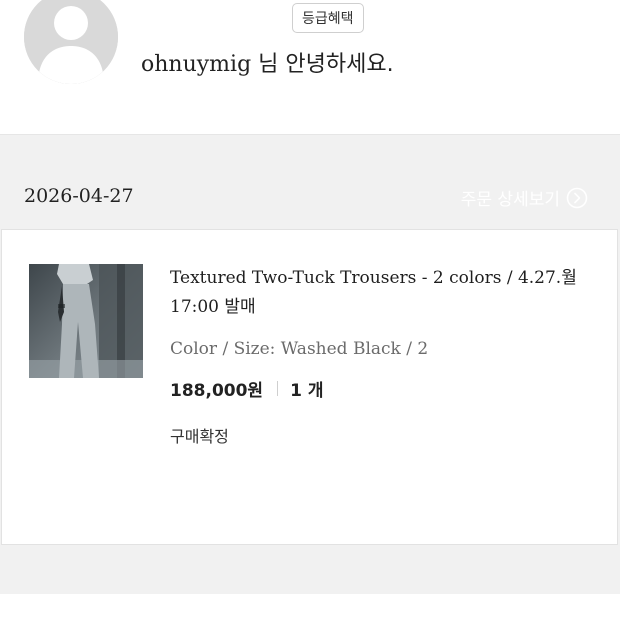 Image resolution: width=620 pixels, height=620 pixels. I want to click on product-photo, so click(86, 321).